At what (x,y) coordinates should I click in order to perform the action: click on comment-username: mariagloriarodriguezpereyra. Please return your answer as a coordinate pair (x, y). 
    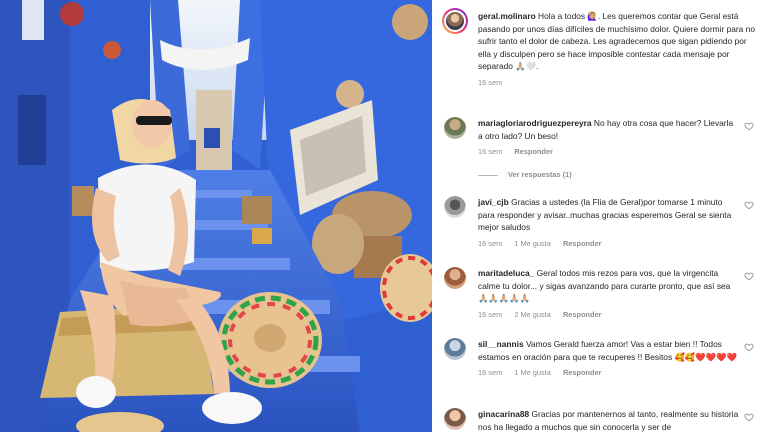
    Looking at the image, I should click on (535, 123).